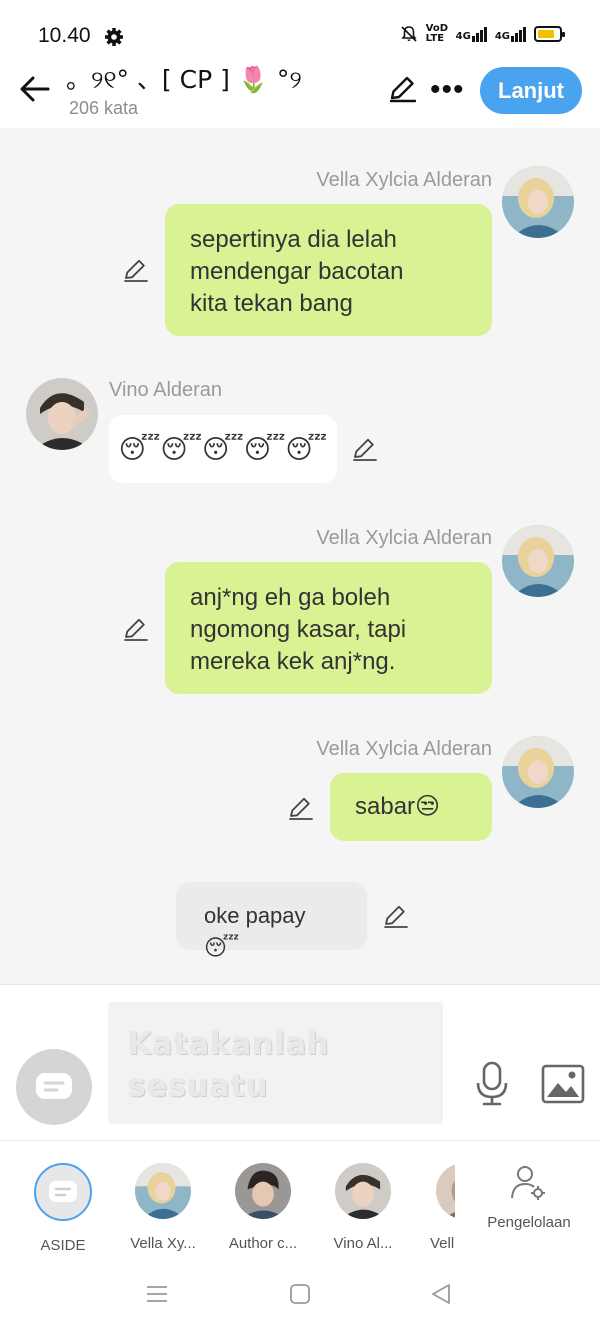  What do you see at coordinates (298, 629) in the screenshot?
I see `message-line: ngomong kasar, tapi` at bounding box center [298, 629].